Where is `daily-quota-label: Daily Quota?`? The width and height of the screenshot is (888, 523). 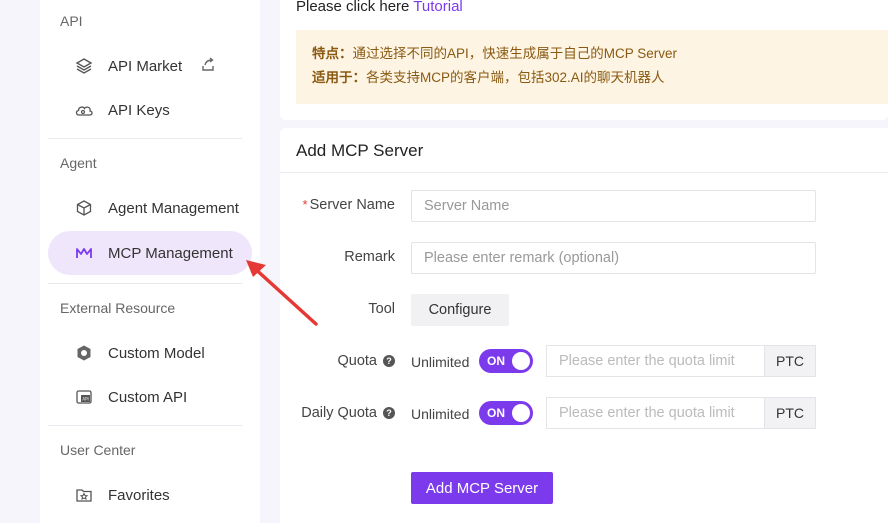
daily-quota-label: Daily Quota? is located at coordinates (337, 413).